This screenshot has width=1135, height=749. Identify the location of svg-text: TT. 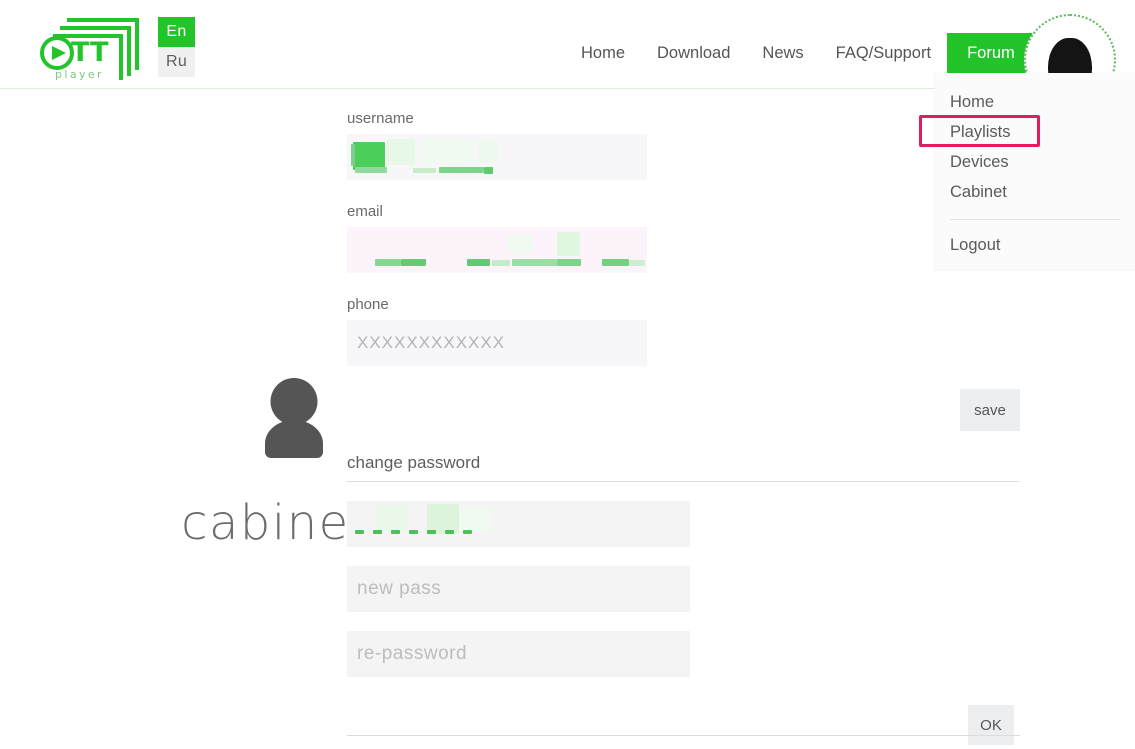
(90, 52).